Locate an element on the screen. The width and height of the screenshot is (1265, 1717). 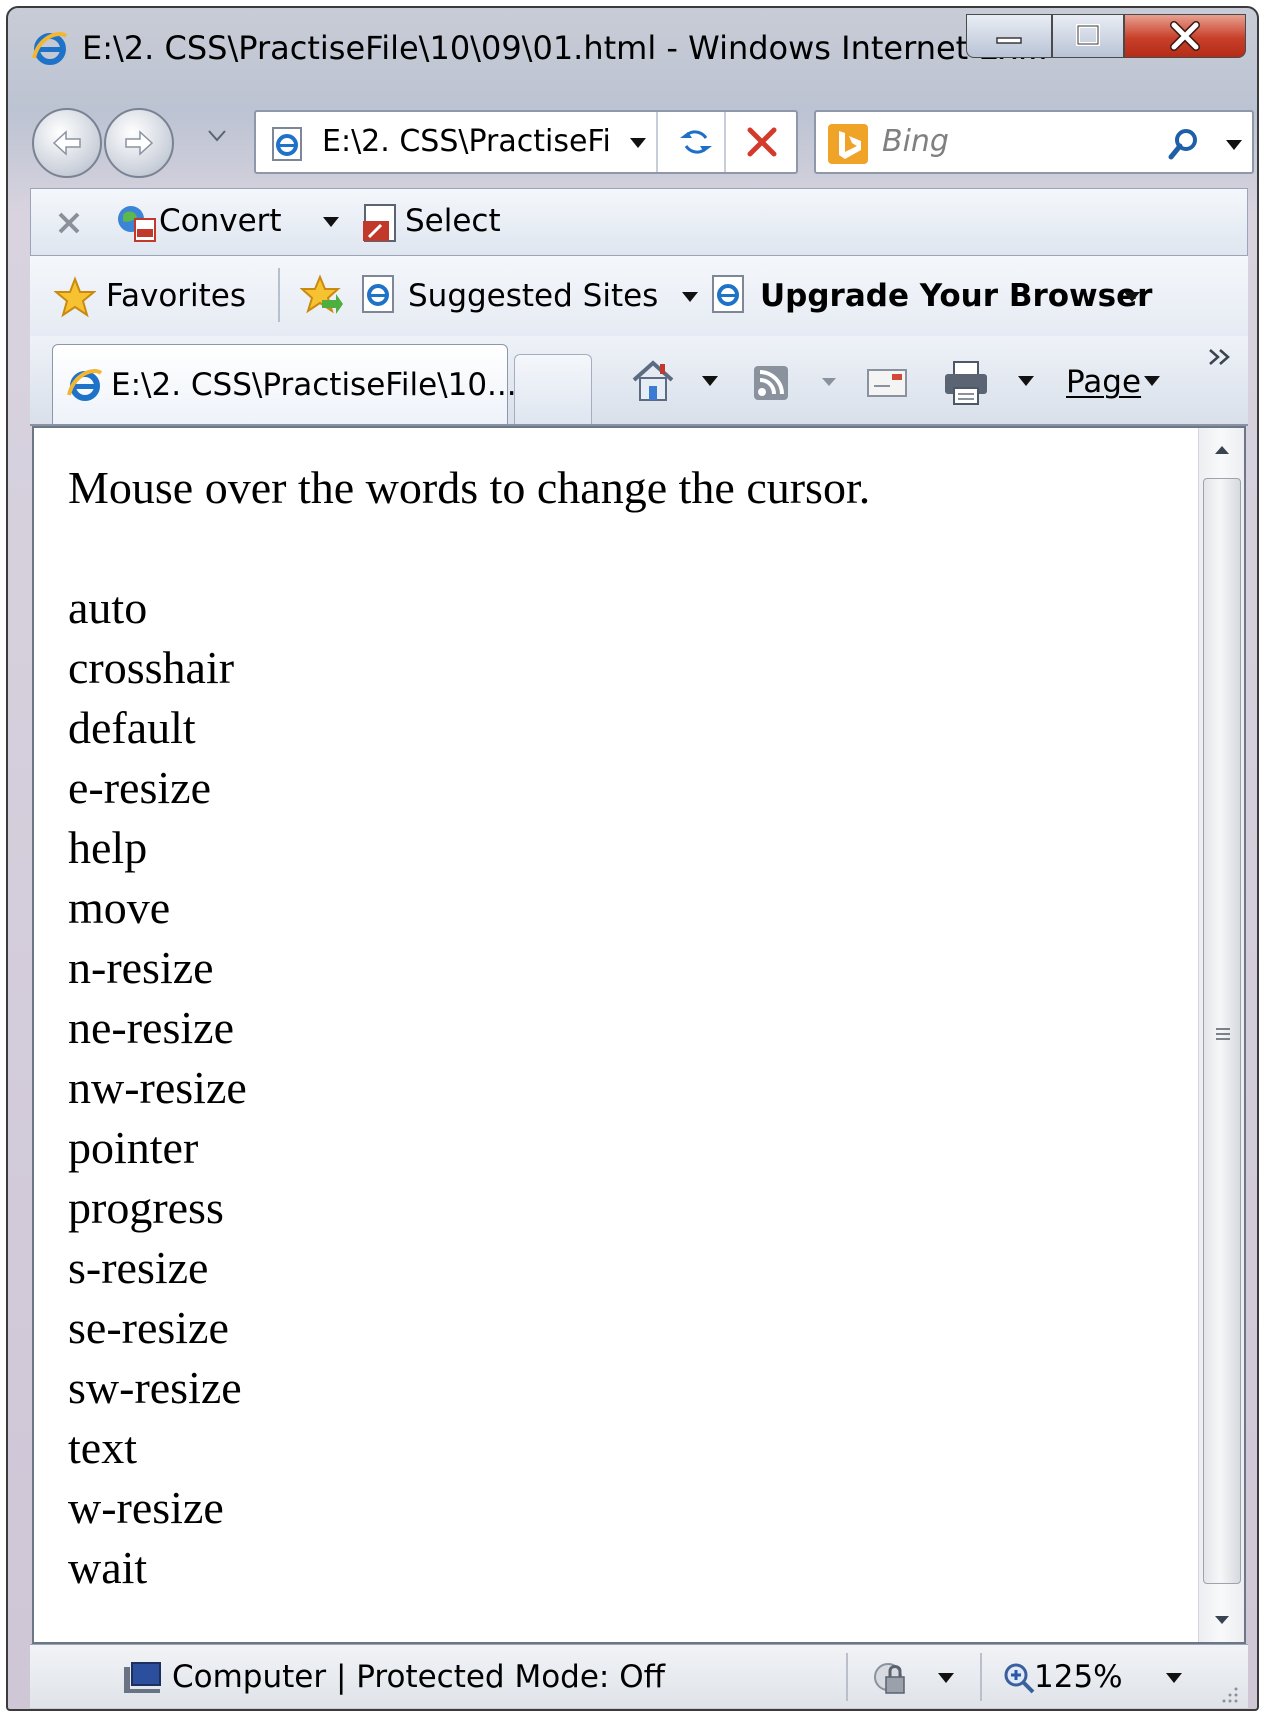
maximize-icon is located at coordinates (1088, 35).